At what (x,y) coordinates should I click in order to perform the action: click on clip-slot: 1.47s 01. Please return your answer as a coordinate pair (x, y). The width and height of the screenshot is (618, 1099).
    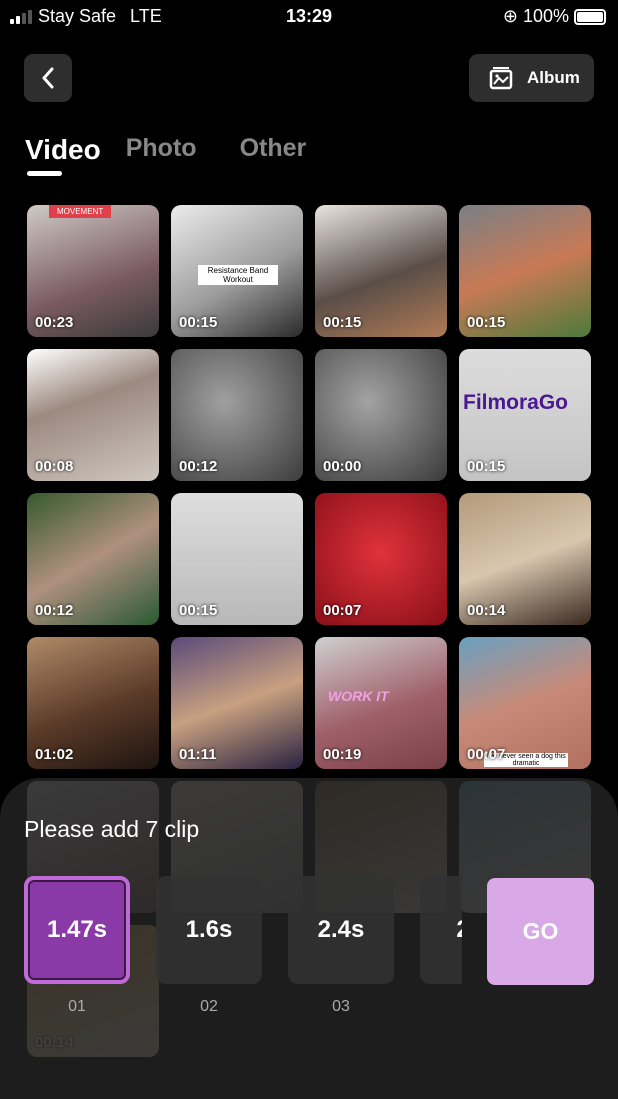
    Looking at the image, I should click on (77, 951).